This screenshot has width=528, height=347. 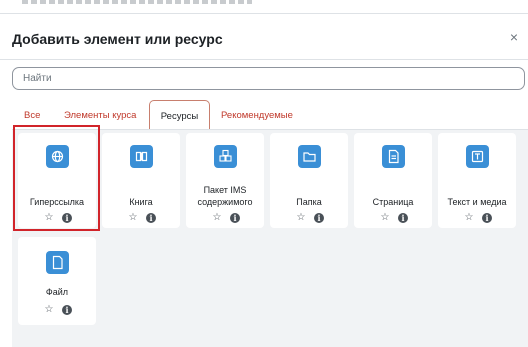 What do you see at coordinates (57, 156) in the screenshot?
I see `globe-icon` at bounding box center [57, 156].